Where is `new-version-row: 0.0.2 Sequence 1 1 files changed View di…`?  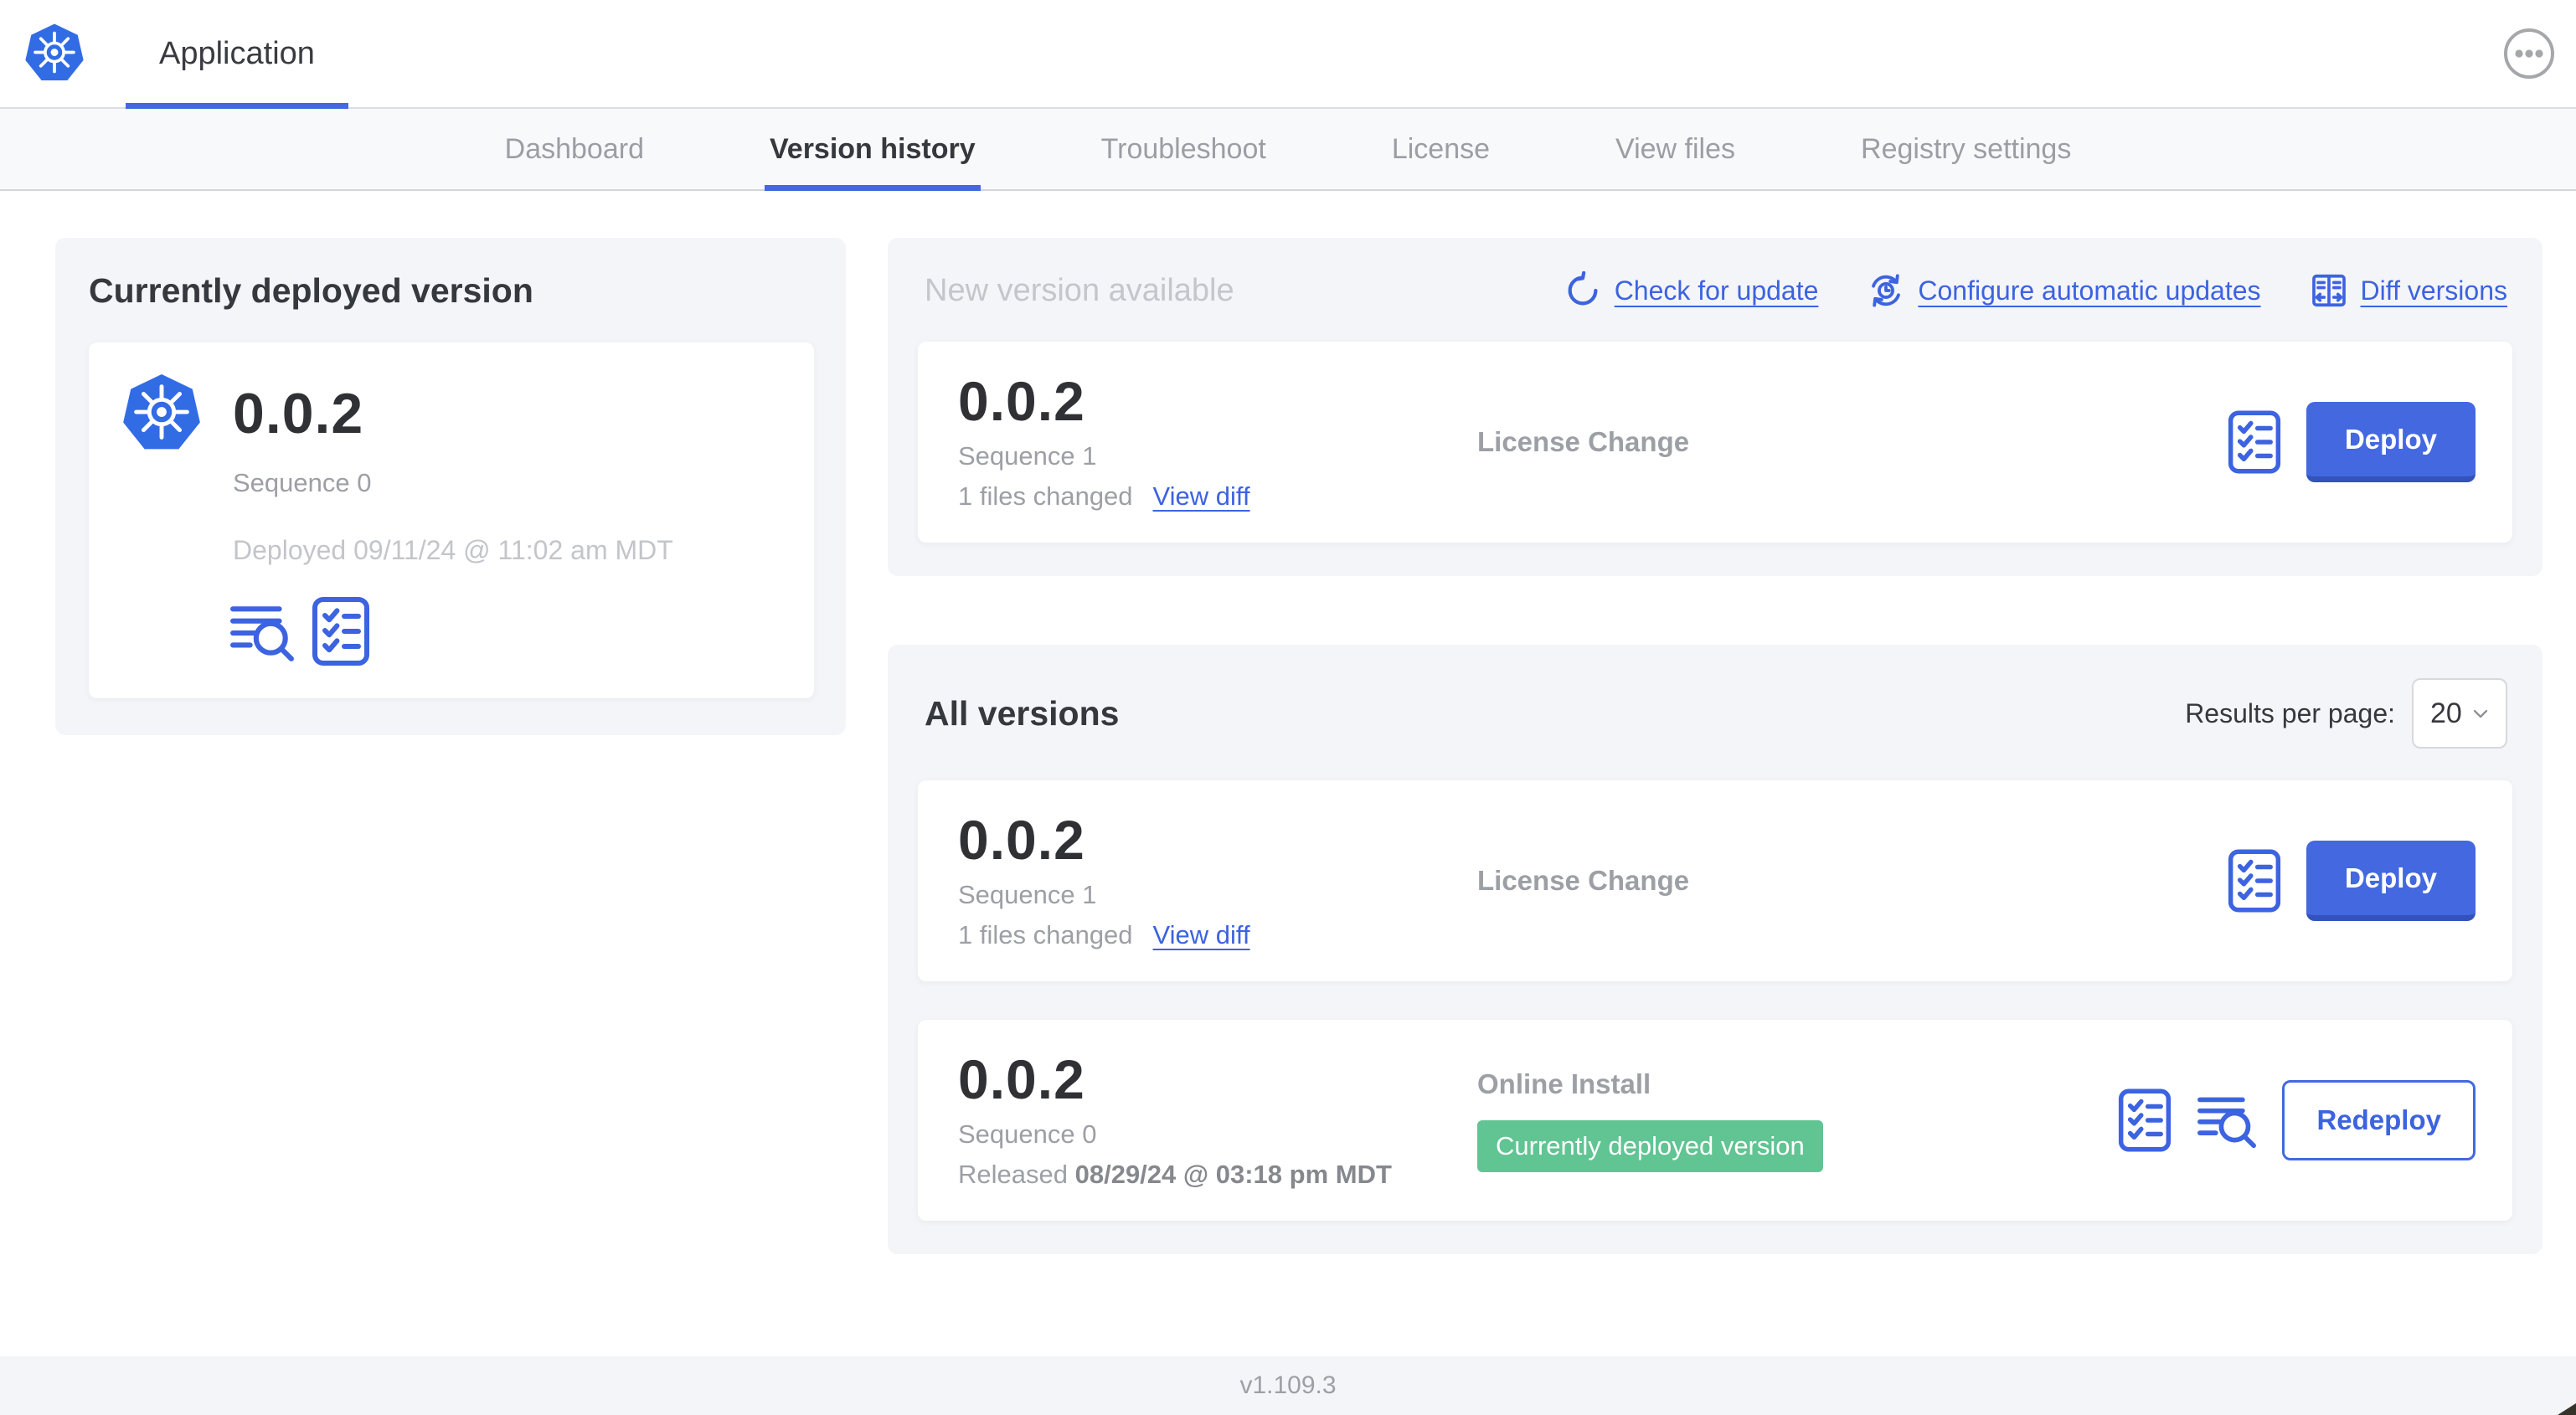 new-version-row: 0.0.2 Sequence 1 1 files changed View di… is located at coordinates (1715, 442).